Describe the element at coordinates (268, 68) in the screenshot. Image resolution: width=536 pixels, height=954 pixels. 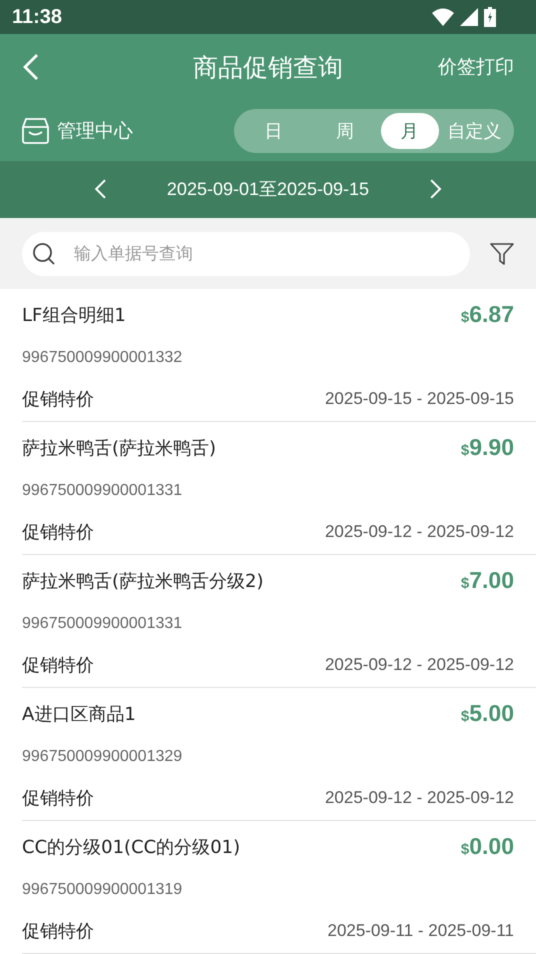
I see `page-title: 商品促销查询` at that location.